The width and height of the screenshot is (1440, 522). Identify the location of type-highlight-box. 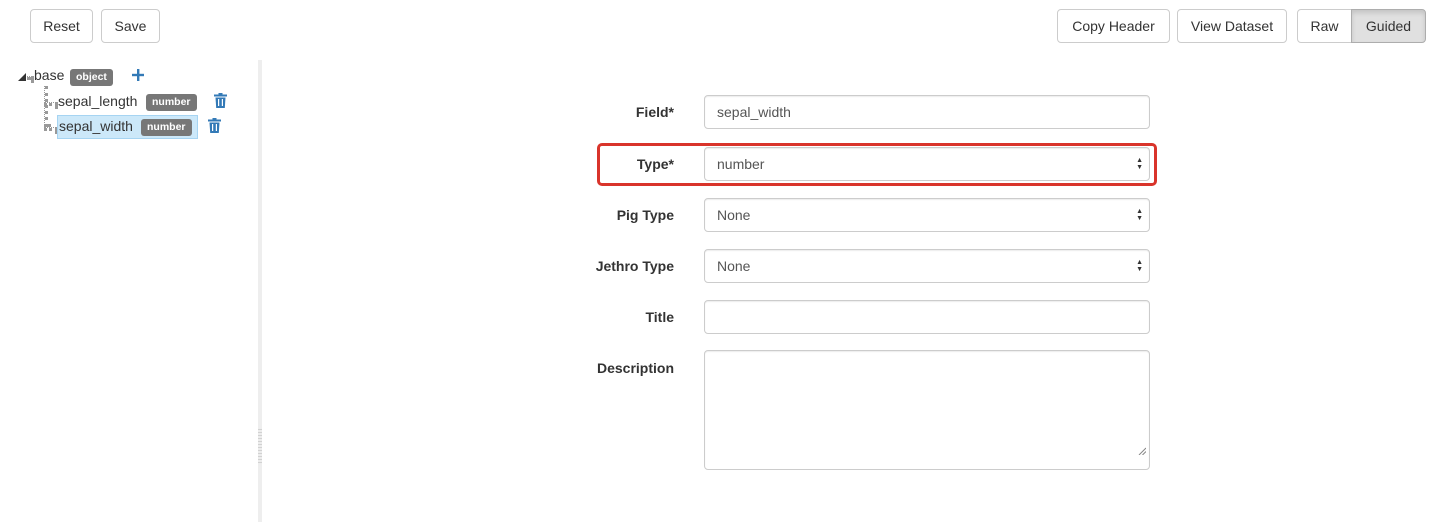
(877, 164).